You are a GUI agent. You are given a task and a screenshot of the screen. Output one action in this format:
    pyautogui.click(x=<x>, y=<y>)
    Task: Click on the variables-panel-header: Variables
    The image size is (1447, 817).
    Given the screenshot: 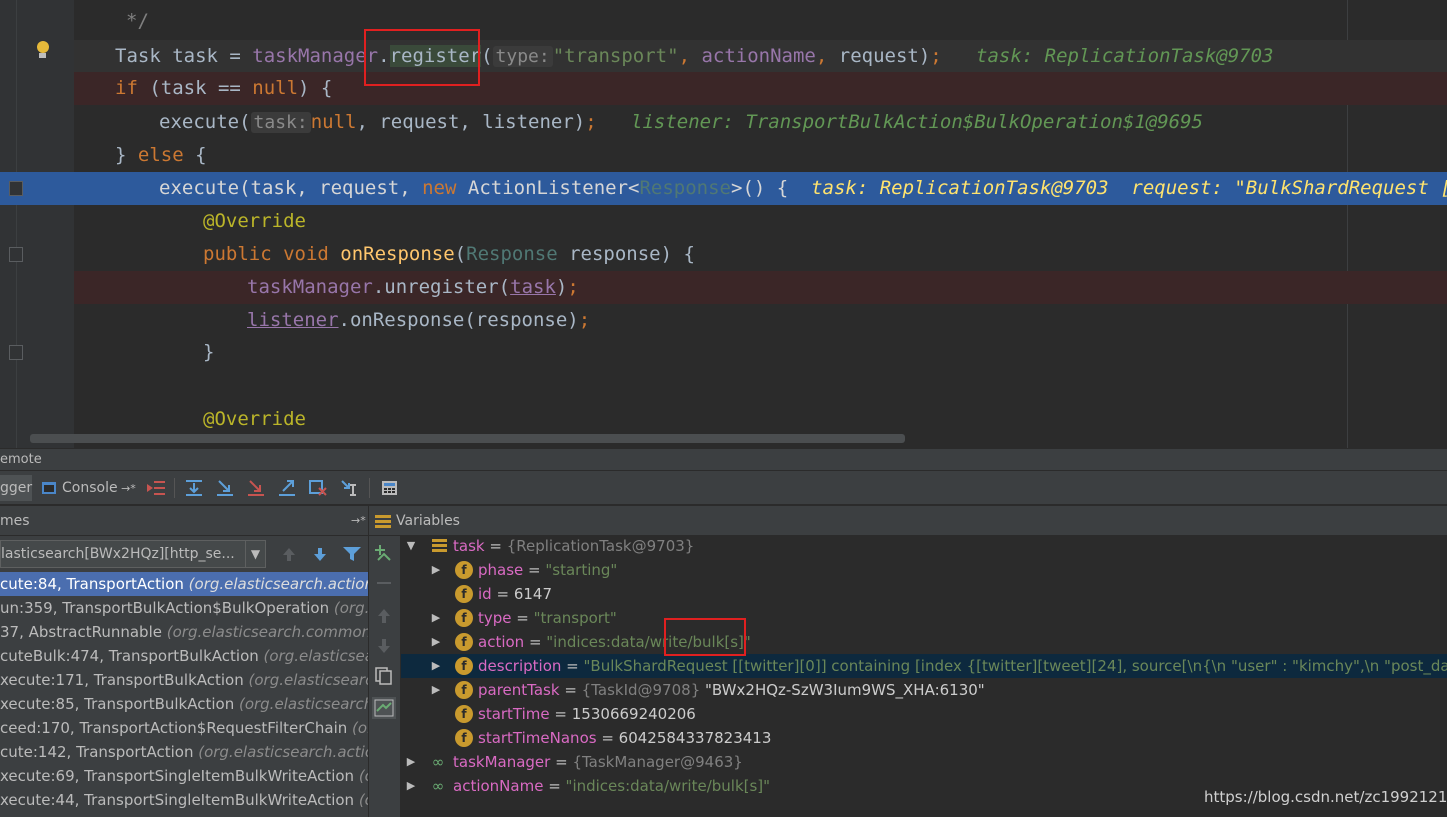 What is the action you would take?
    pyautogui.click(x=908, y=521)
    